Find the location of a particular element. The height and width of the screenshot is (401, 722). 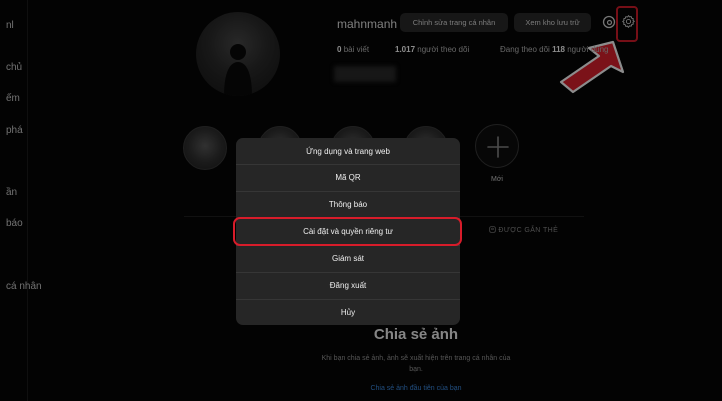

settings-annotation-box is located at coordinates (347, 231).